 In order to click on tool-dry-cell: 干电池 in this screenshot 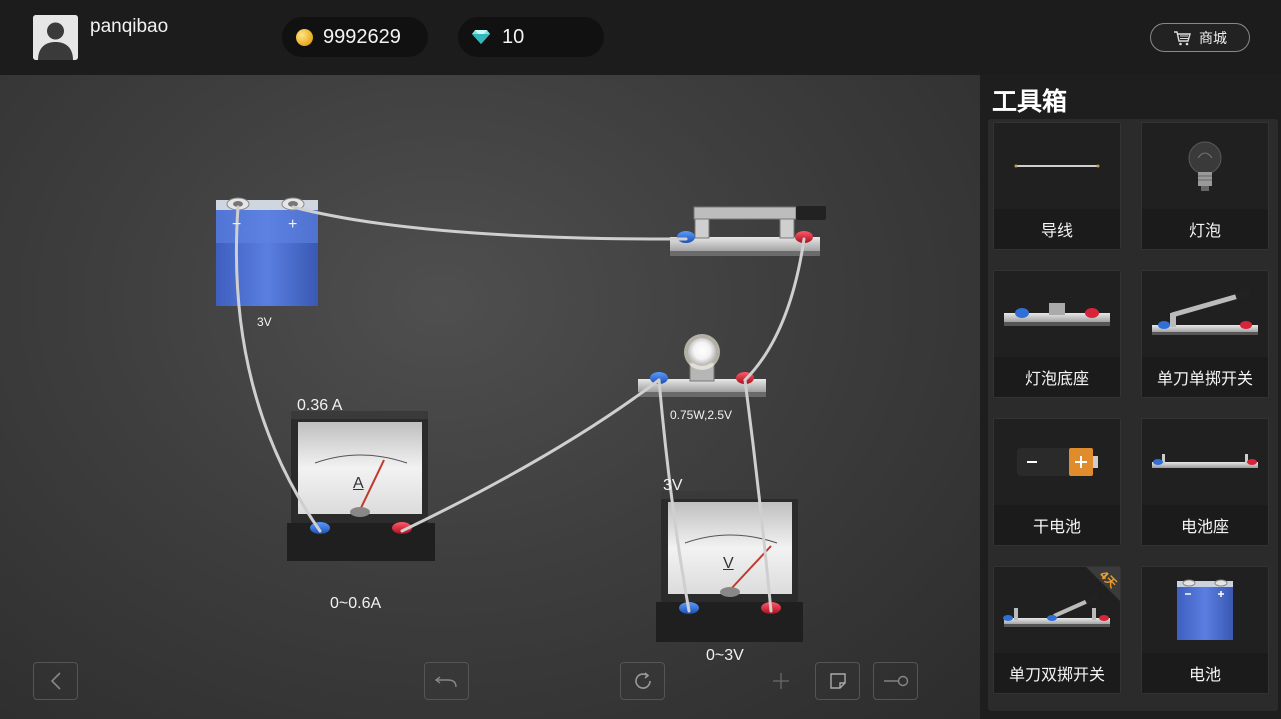, I will do `click(1057, 482)`.